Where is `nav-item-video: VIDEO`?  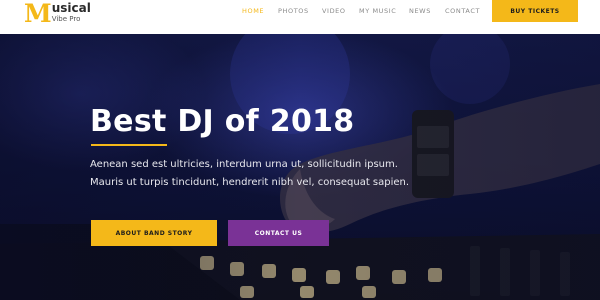
nav-item-video: VIDEO is located at coordinates (334, 11).